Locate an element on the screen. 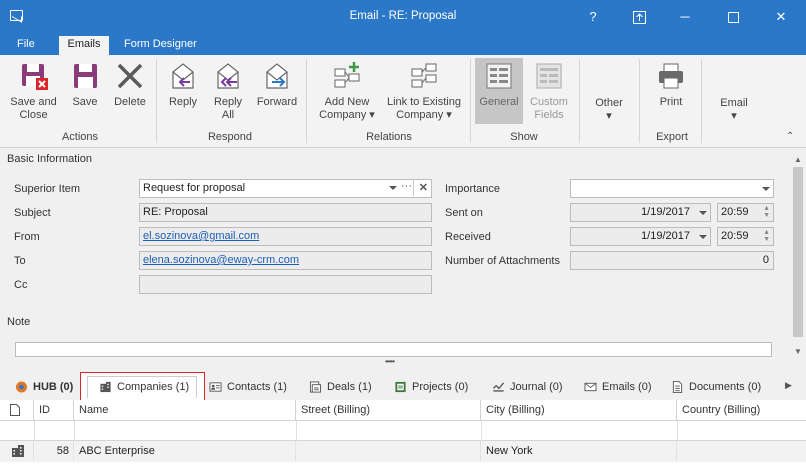  contact-card-icon is located at coordinates (215, 387).